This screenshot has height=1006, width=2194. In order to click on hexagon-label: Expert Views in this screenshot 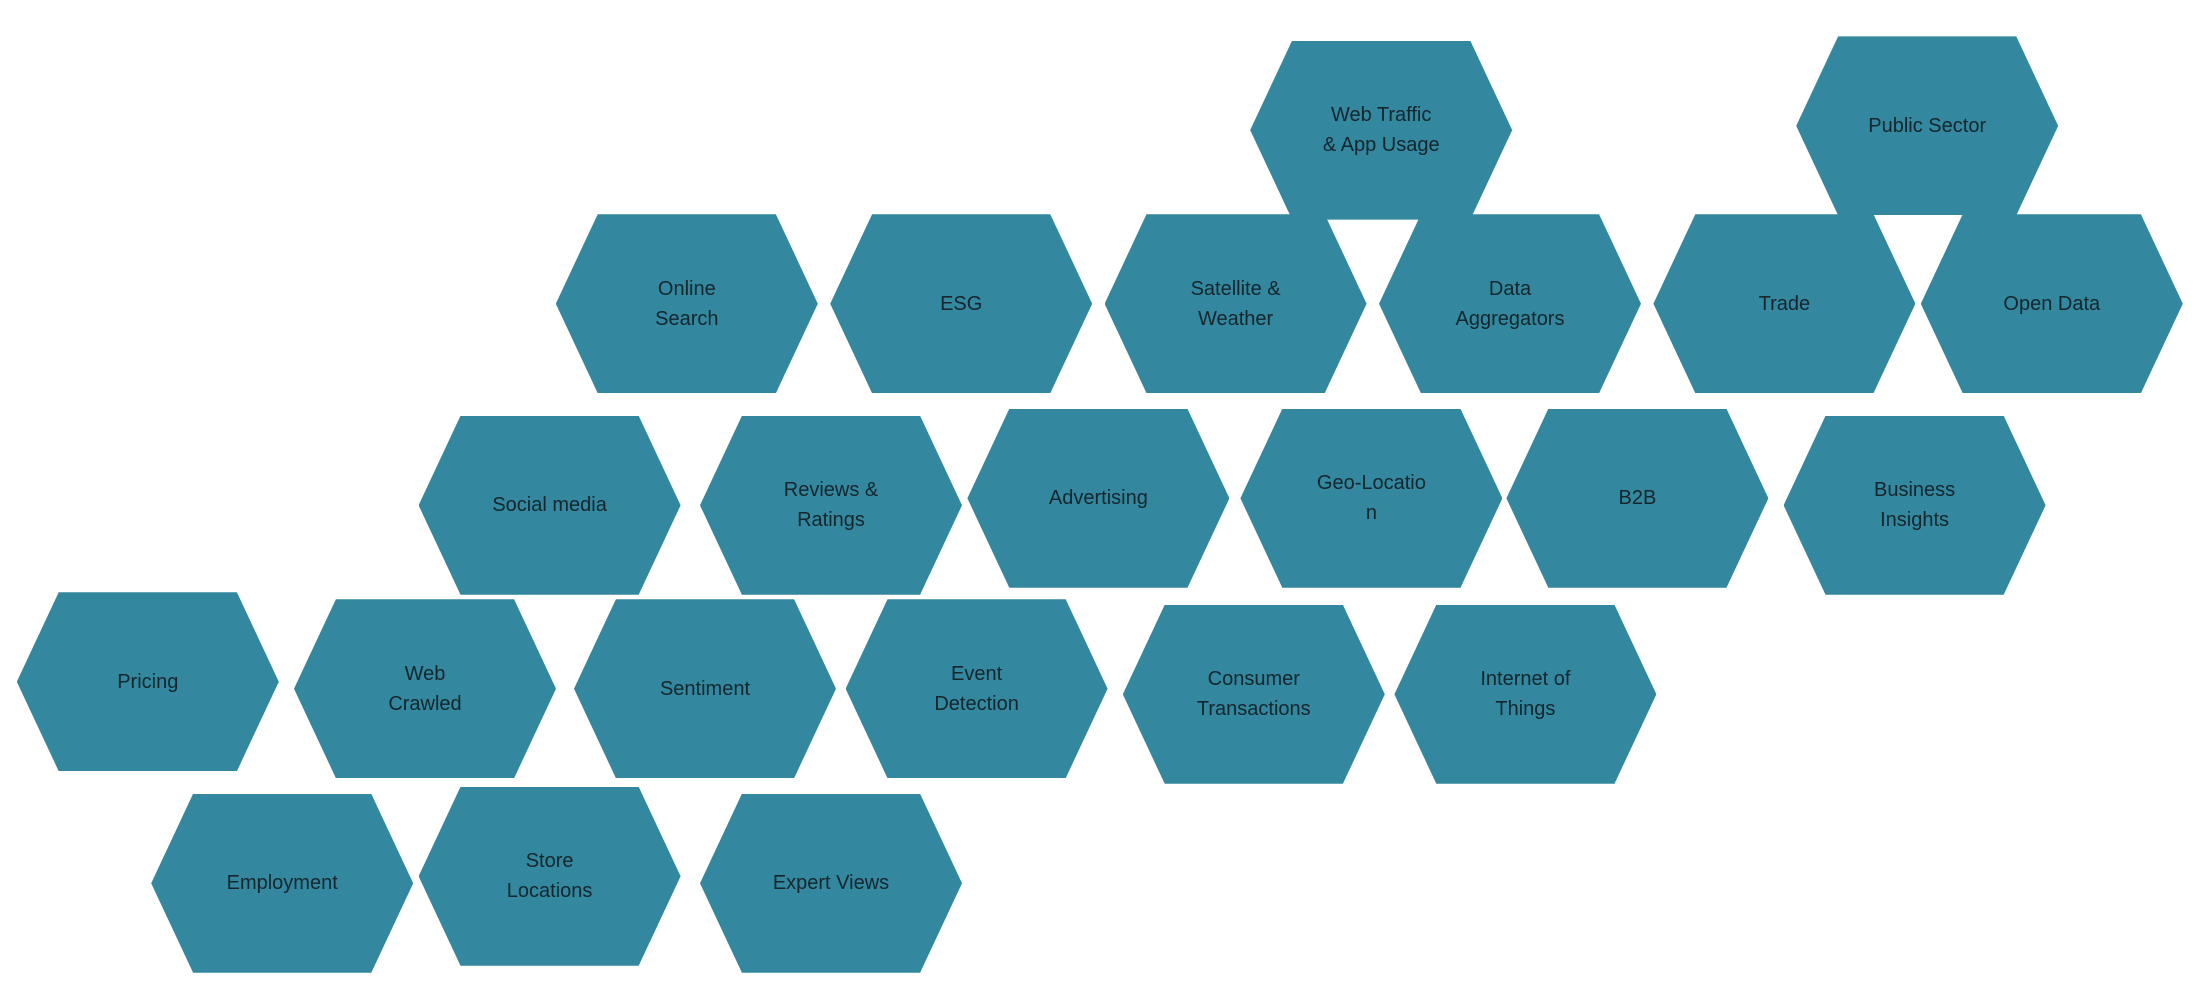, I will do `click(831, 883)`.